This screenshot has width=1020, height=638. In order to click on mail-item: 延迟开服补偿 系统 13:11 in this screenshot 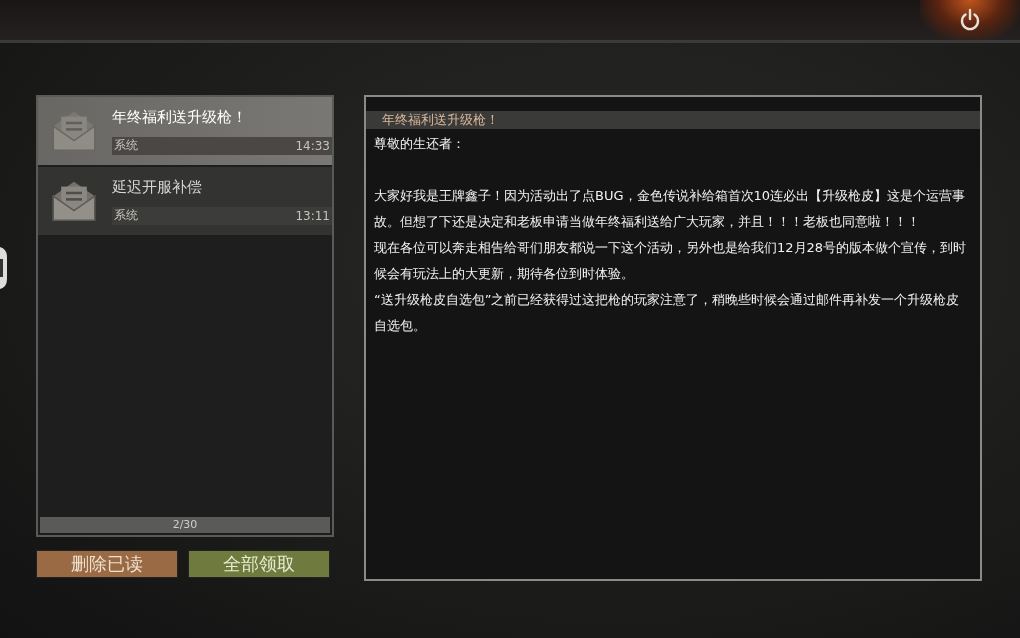, I will do `click(185, 201)`.